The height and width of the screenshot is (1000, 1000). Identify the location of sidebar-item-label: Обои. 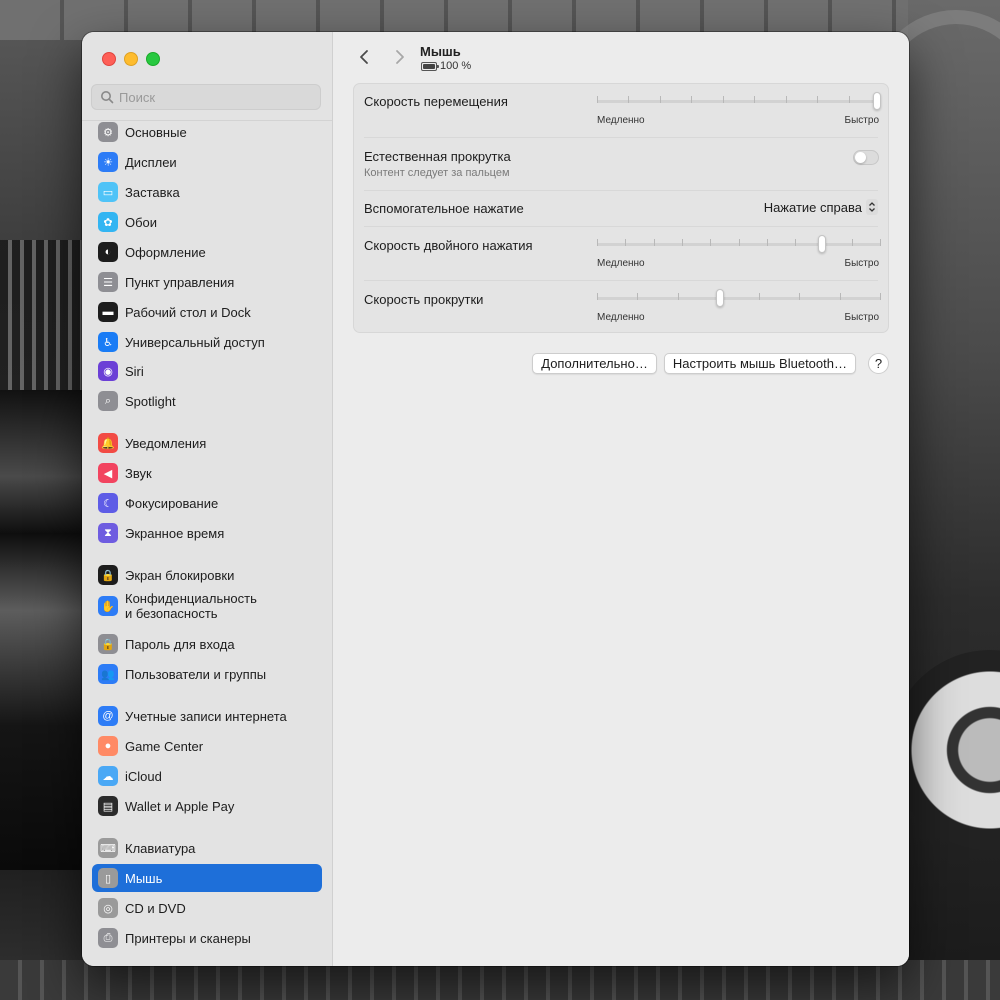
(141, 222).